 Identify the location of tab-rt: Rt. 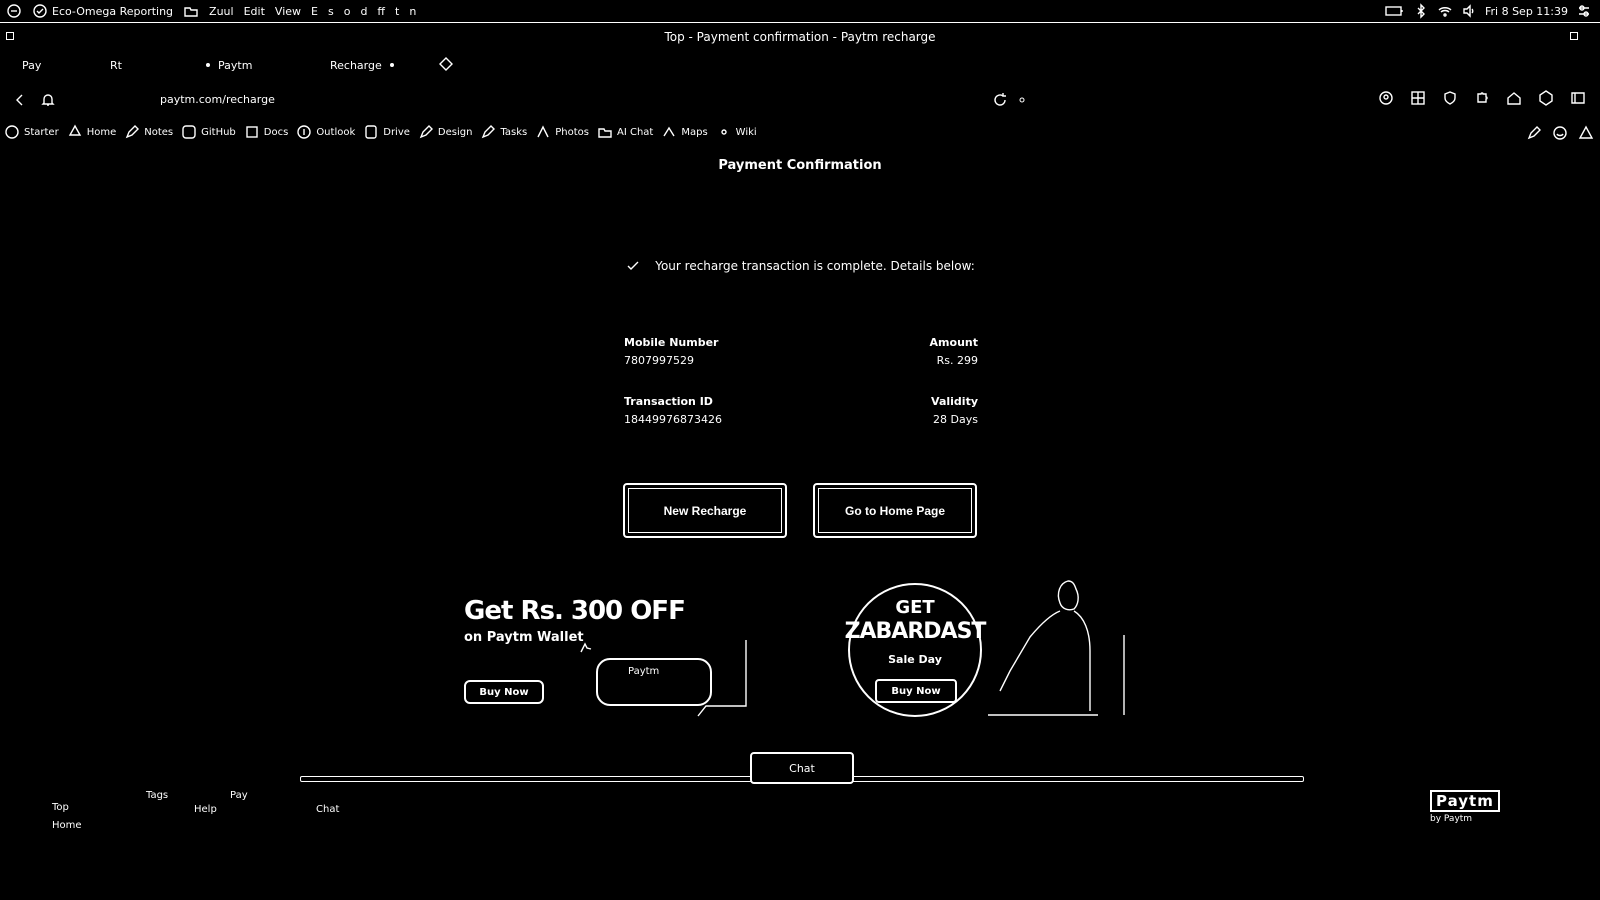
(116, 65).